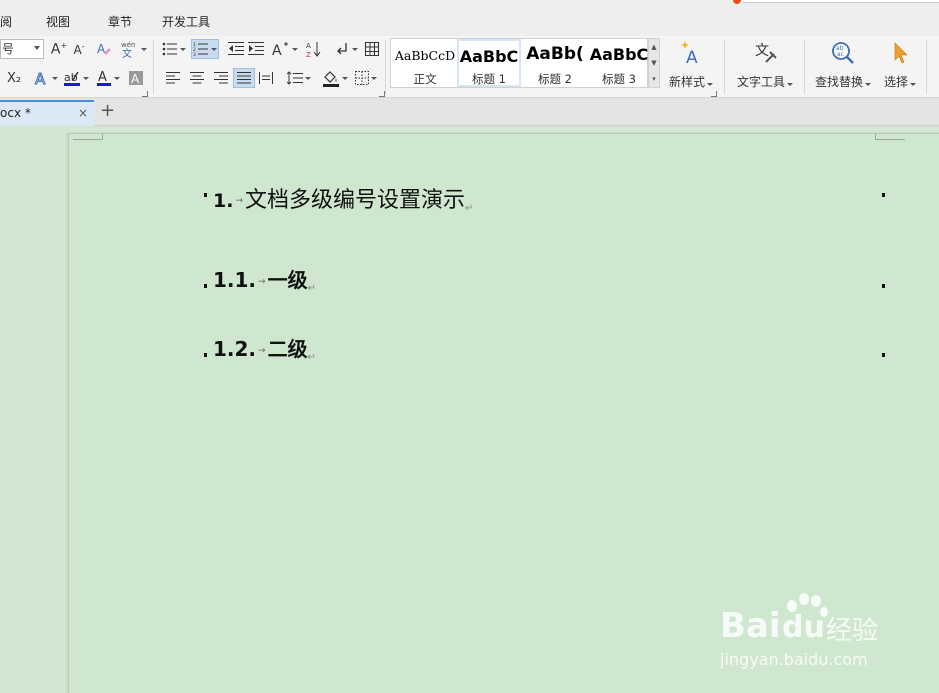  What do you see at coordinates (843, 53) in the screenshot?
I see `find-replace-icon: abac` at bounding box center [843, 53].